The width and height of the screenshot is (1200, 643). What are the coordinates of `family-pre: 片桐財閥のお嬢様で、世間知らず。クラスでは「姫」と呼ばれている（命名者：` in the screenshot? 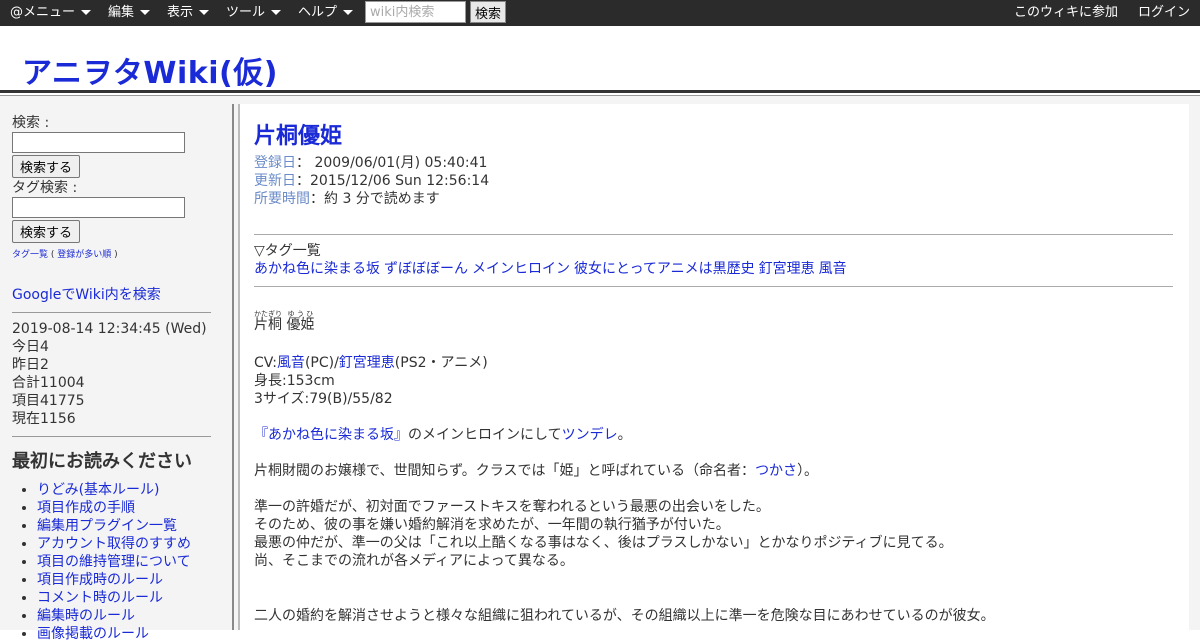 It's located at (505, 471).